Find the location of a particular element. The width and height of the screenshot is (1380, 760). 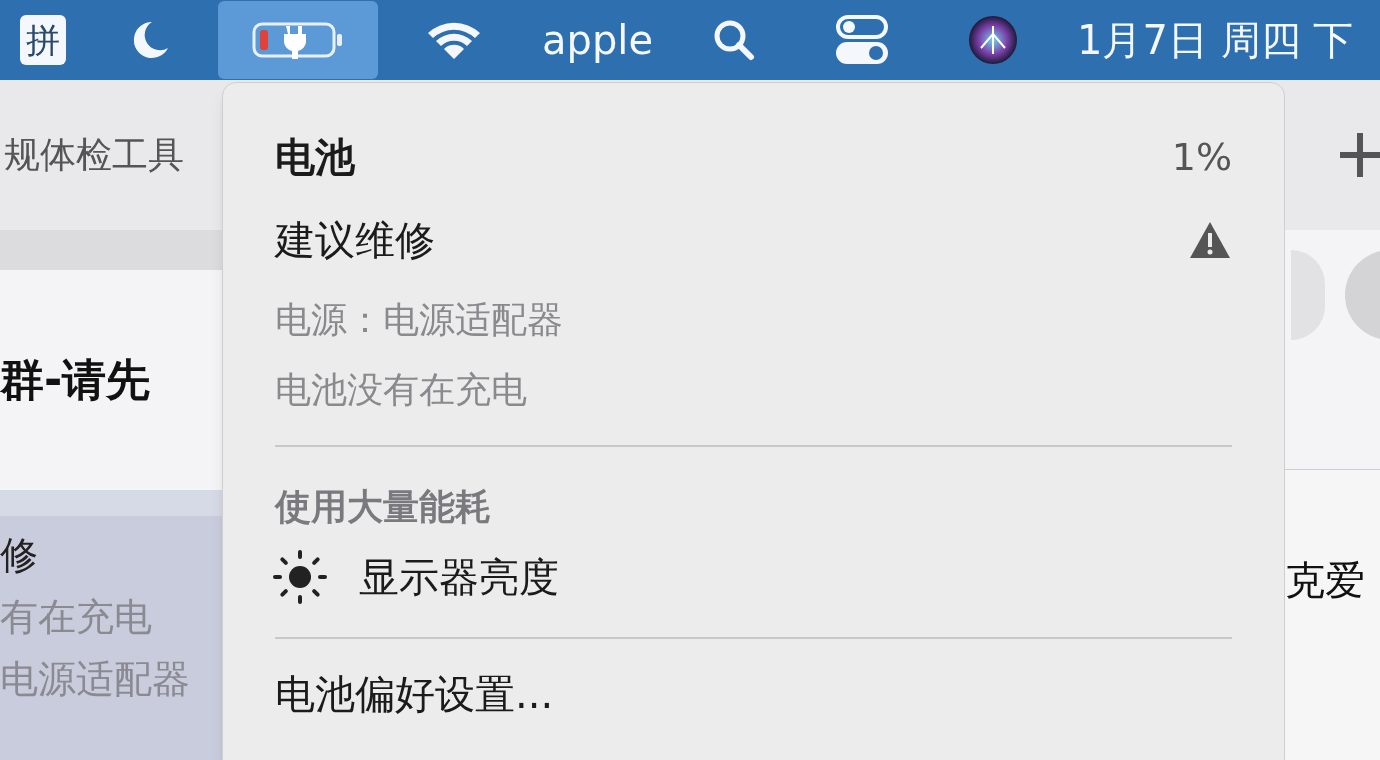

chat-title: 群-请先 is located at coordinates (75, 380).